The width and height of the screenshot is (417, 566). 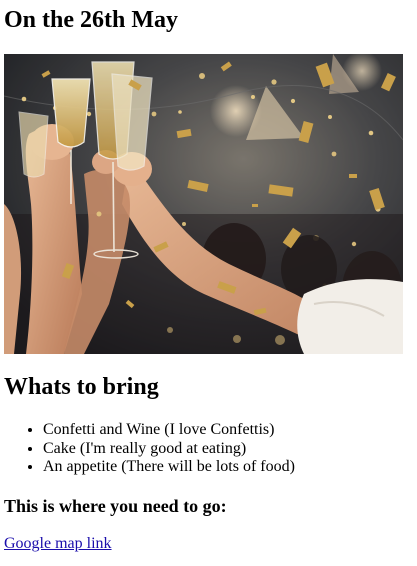 What do you see at coordinates (169, 467) in the screenshot?
I see `list-item: An appetite (There will be lots of food)` at bounding box center [169, 467].